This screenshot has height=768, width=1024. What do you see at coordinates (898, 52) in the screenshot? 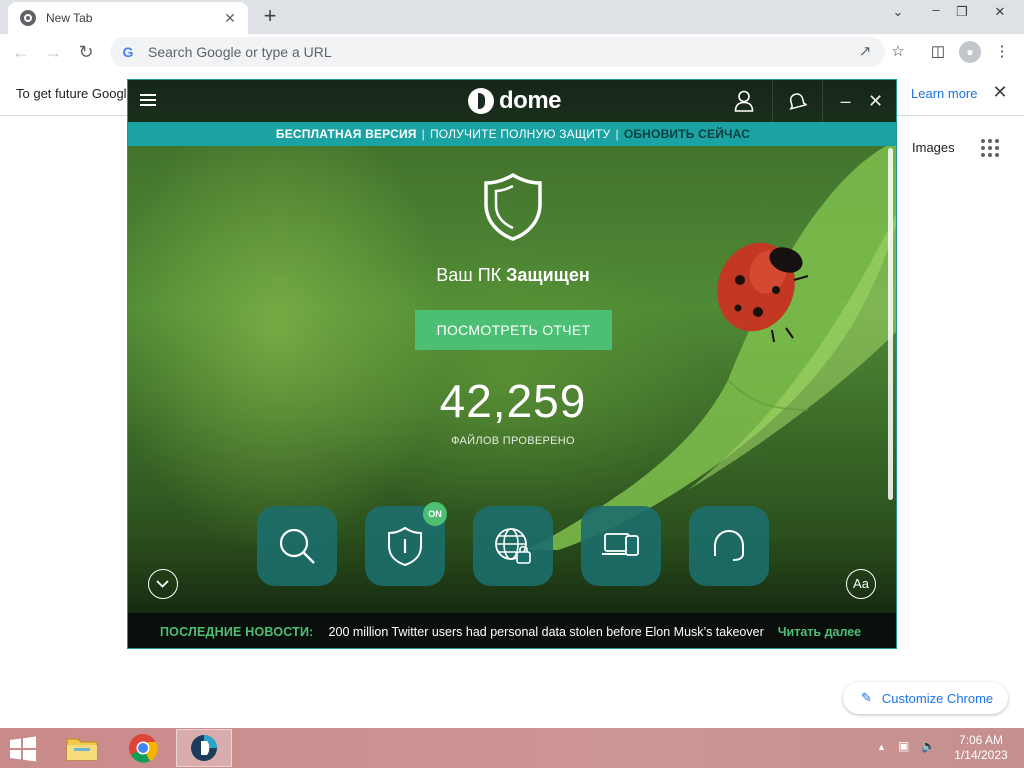
I see `bookmark-star-icon: ☆` at bounding box center [898, 52].